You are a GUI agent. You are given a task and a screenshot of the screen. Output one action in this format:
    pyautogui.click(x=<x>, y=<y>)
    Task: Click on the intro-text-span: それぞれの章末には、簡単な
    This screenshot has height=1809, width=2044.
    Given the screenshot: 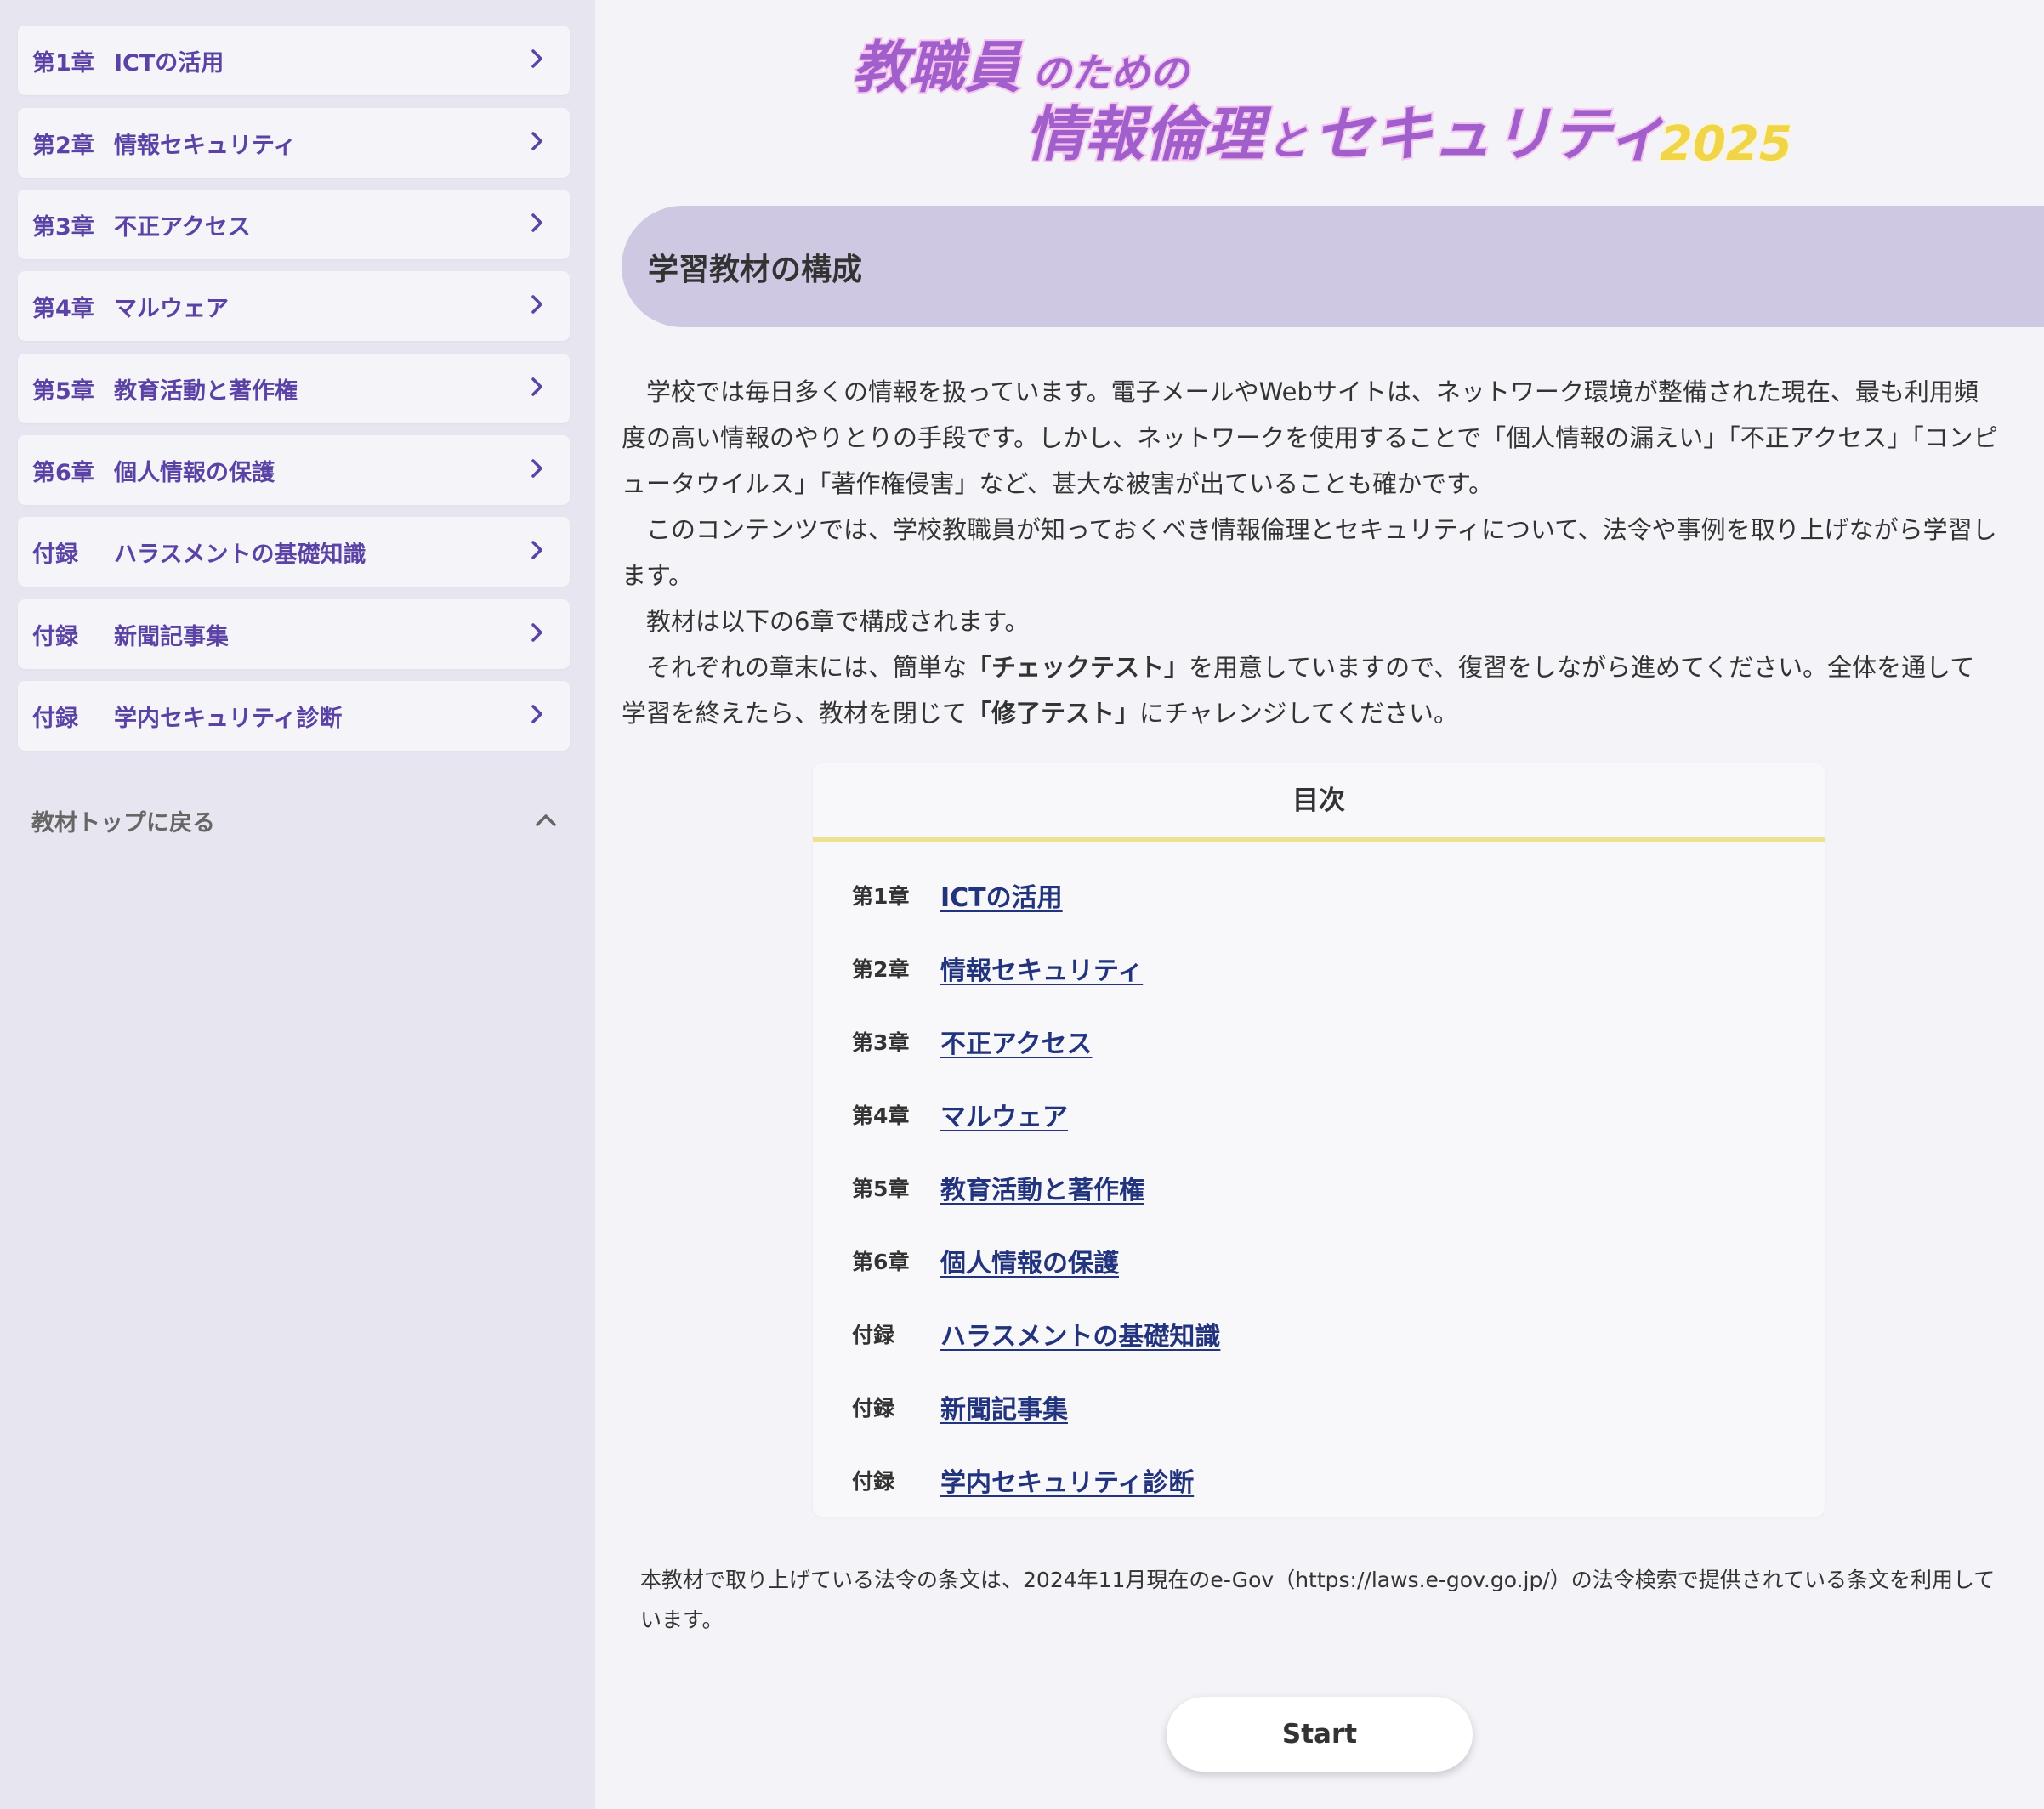 What is the action you would take?
    pyautogui.click(x=807, y=668)
    